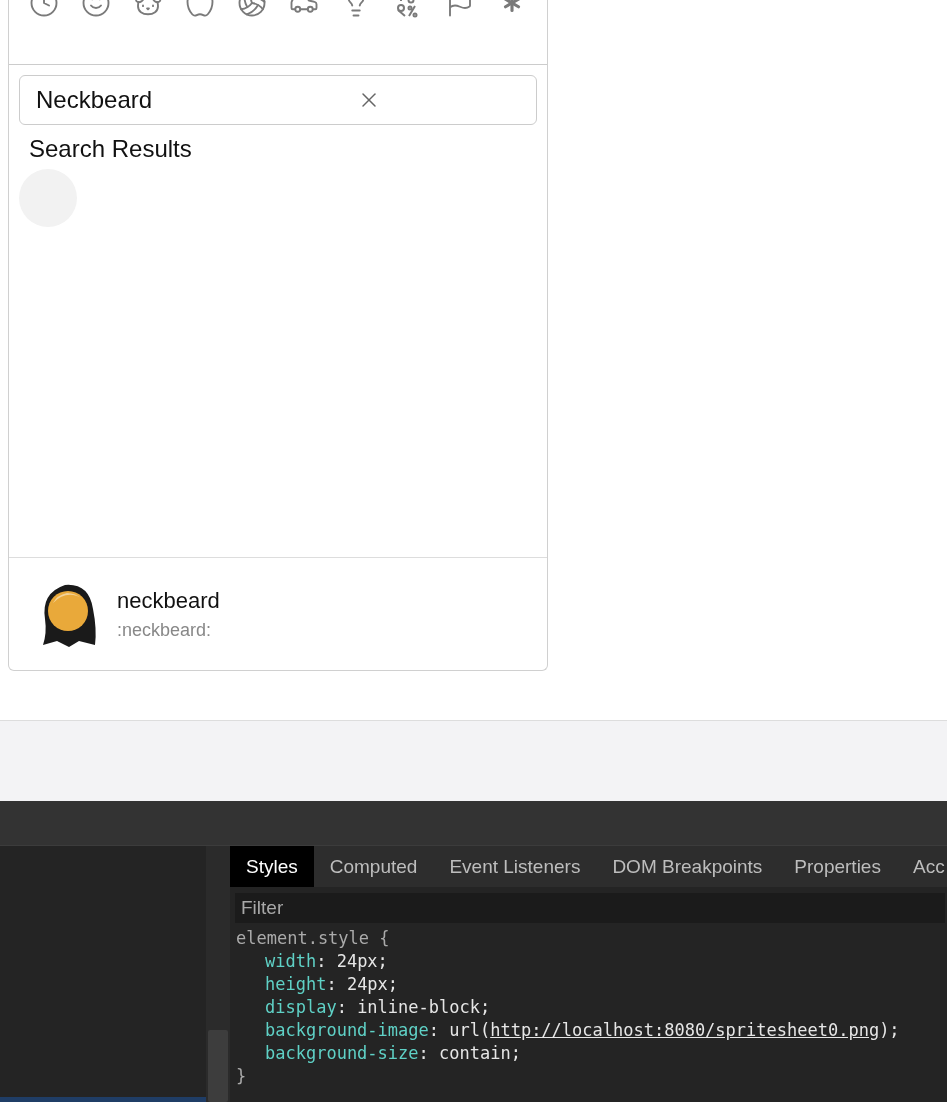 This screenshot has height=1102, width=947. Describe the element at coordinates (278, 100) in the screenshot. I see `search-field: Neckbeard` at that location.